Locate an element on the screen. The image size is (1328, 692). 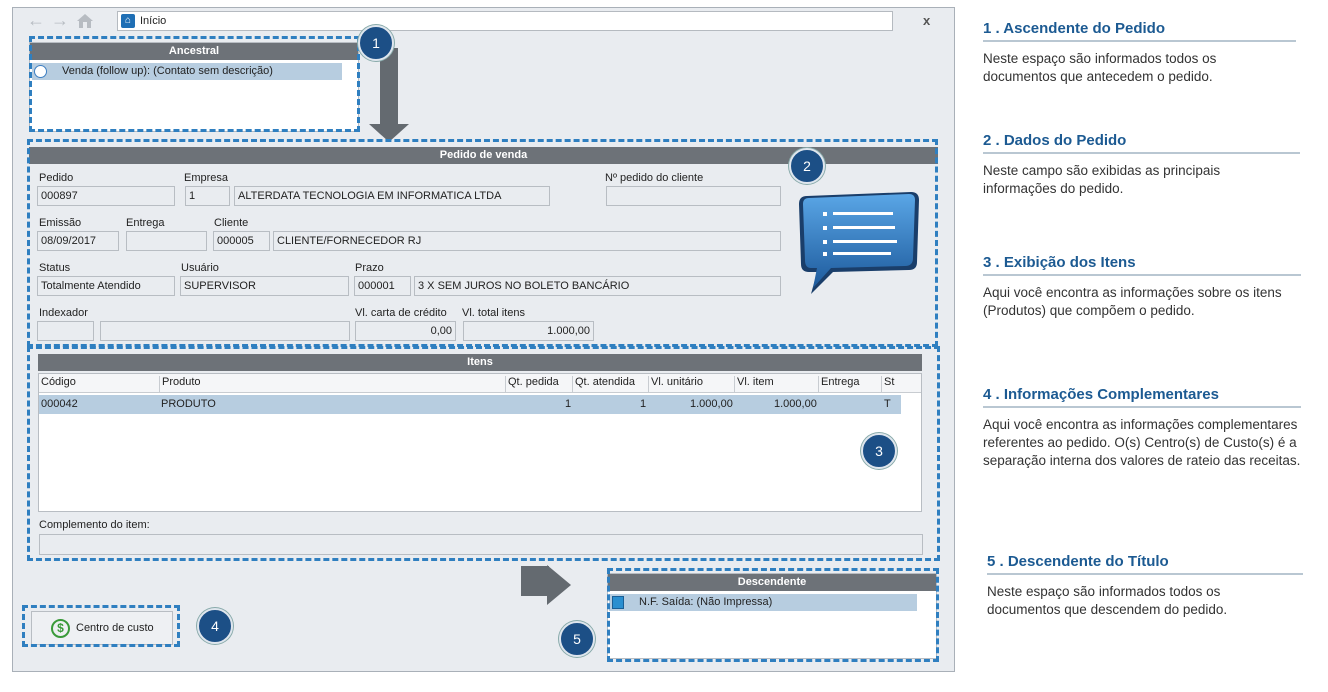
close-button: x is located at coordinates (926, 20).